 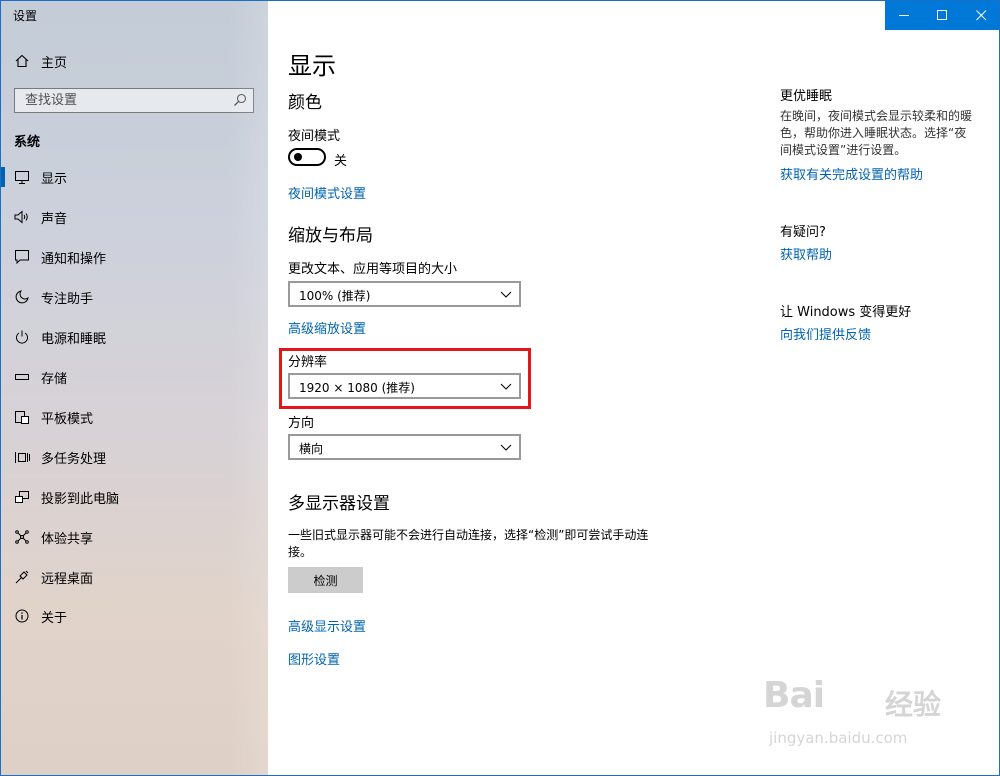 I want to click on sidebar-item-label: 平板模式, so click(x=67, y=419).